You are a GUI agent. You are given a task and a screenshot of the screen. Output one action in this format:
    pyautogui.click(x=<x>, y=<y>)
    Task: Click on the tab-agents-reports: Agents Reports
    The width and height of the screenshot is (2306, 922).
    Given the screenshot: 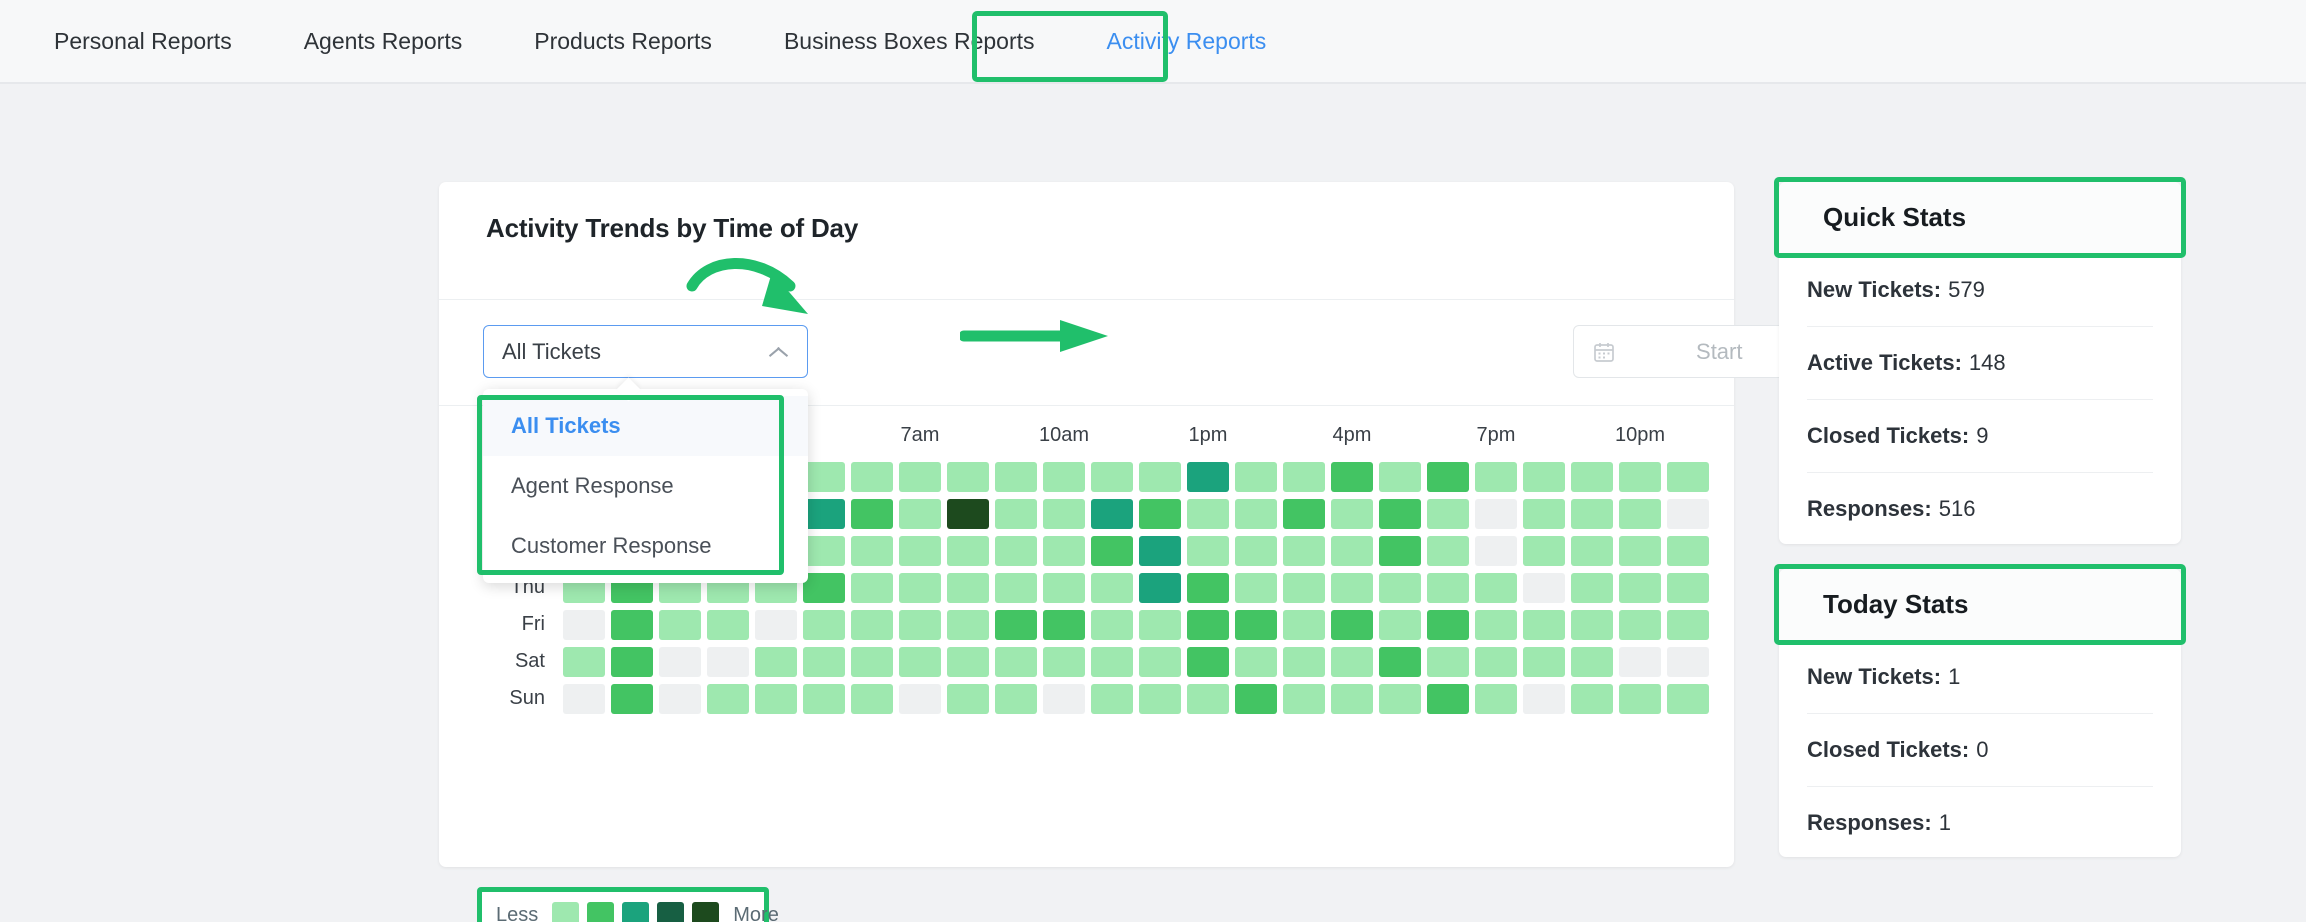 What is the action you would take?
    pyautogui.click(x=383, y=41)
    